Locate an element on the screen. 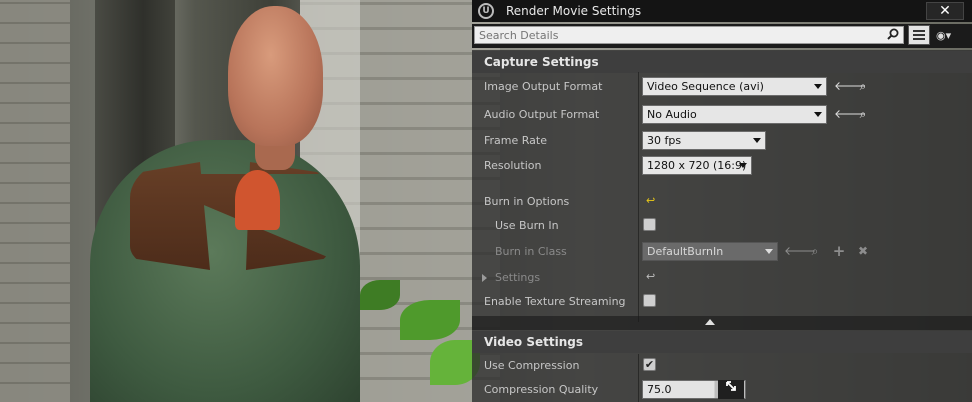 This screenshot has height=402, width=972. row-burn-in-class: Burn in Class DefaultBurnIn 🡐 ⌕ + ✖ is located at coordinates (722, 252).